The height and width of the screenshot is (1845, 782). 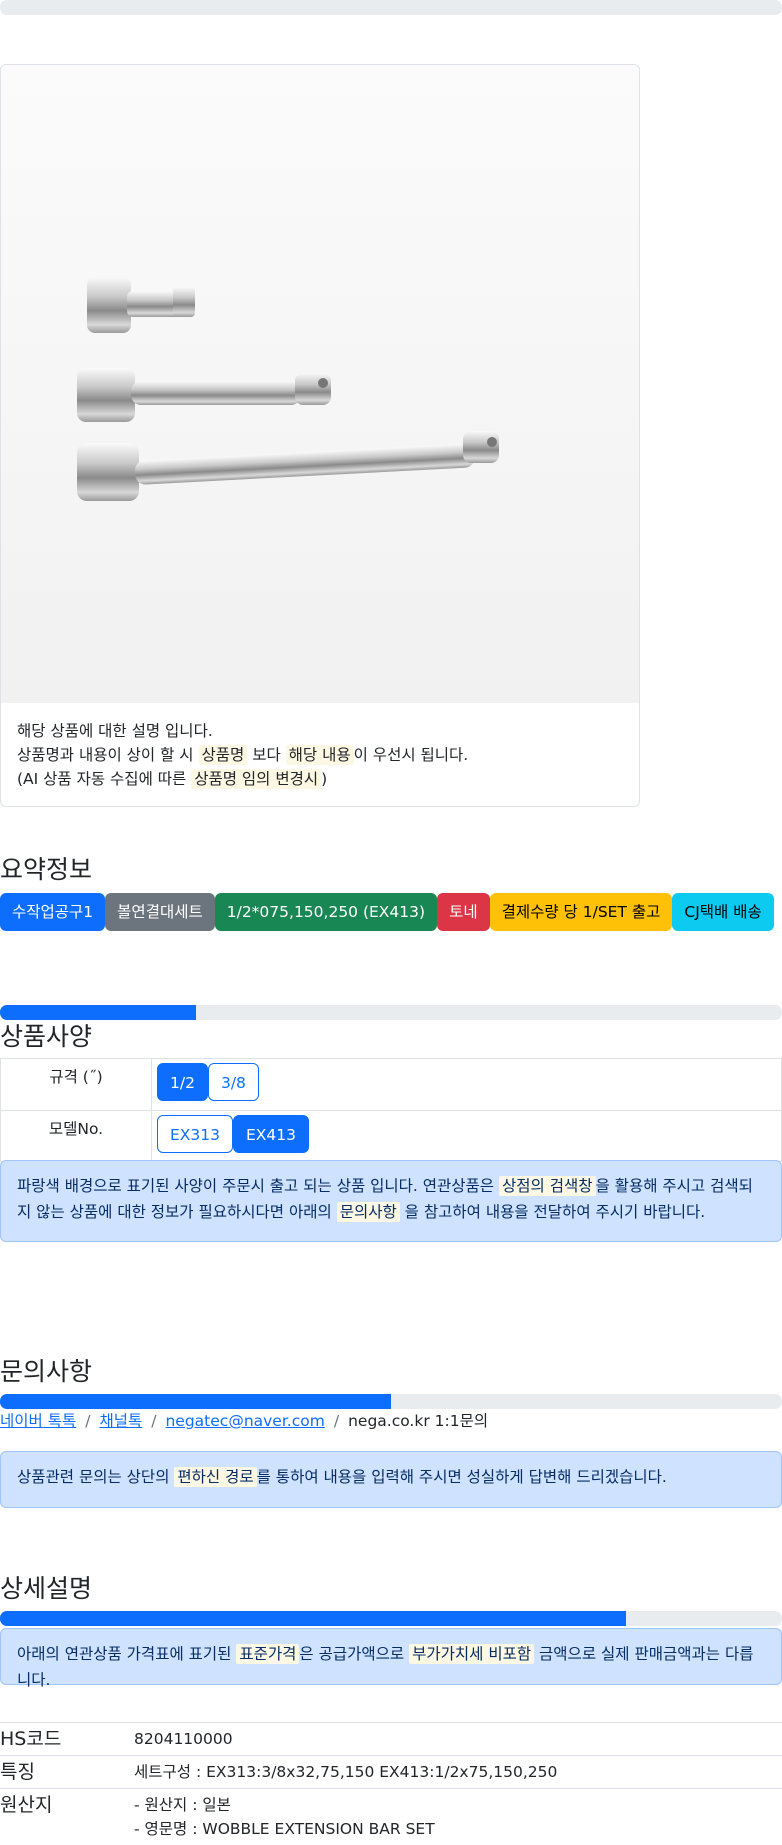 I want to click on info-key: 특징, so click(x=67, y=1772).